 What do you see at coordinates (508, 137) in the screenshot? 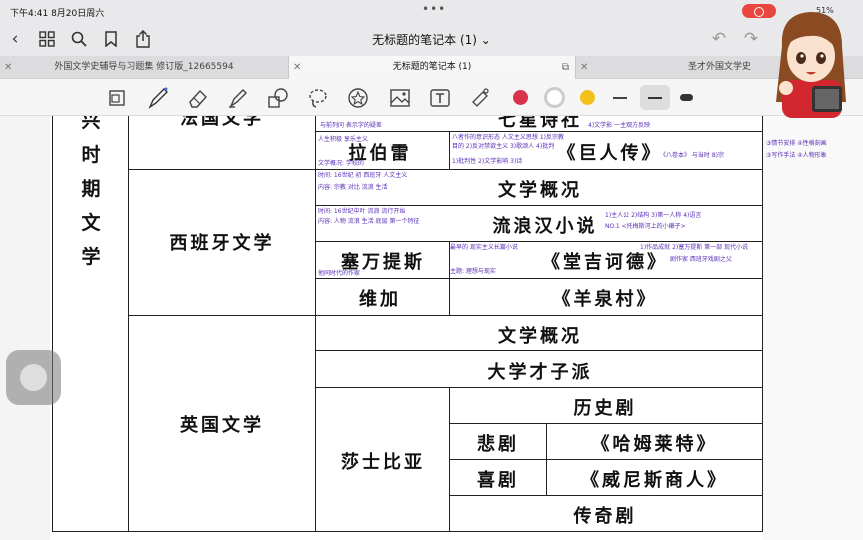
I see `handwritten-note: 八者作的意识形态 人文主义思想 1)反宗教` at bounding box center [508, 137].